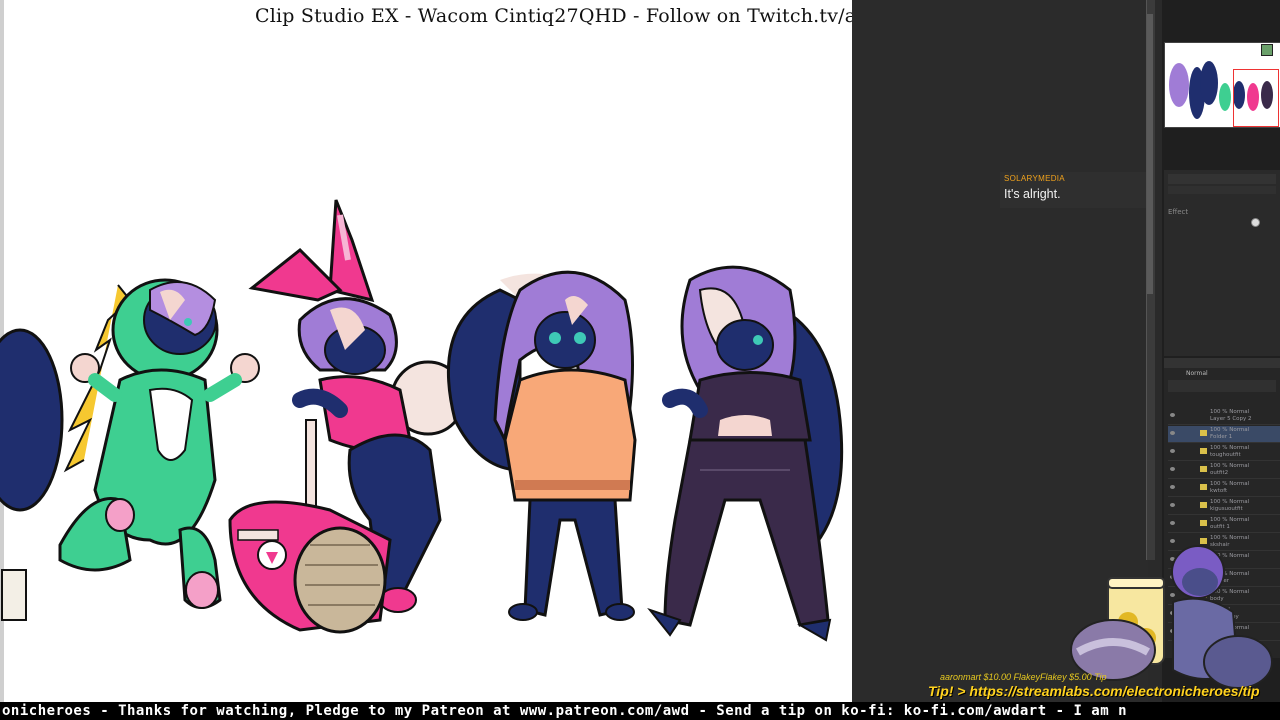 This screenshot has height=720, width=1280. I want to click on character-sweater, so click(542, 445).